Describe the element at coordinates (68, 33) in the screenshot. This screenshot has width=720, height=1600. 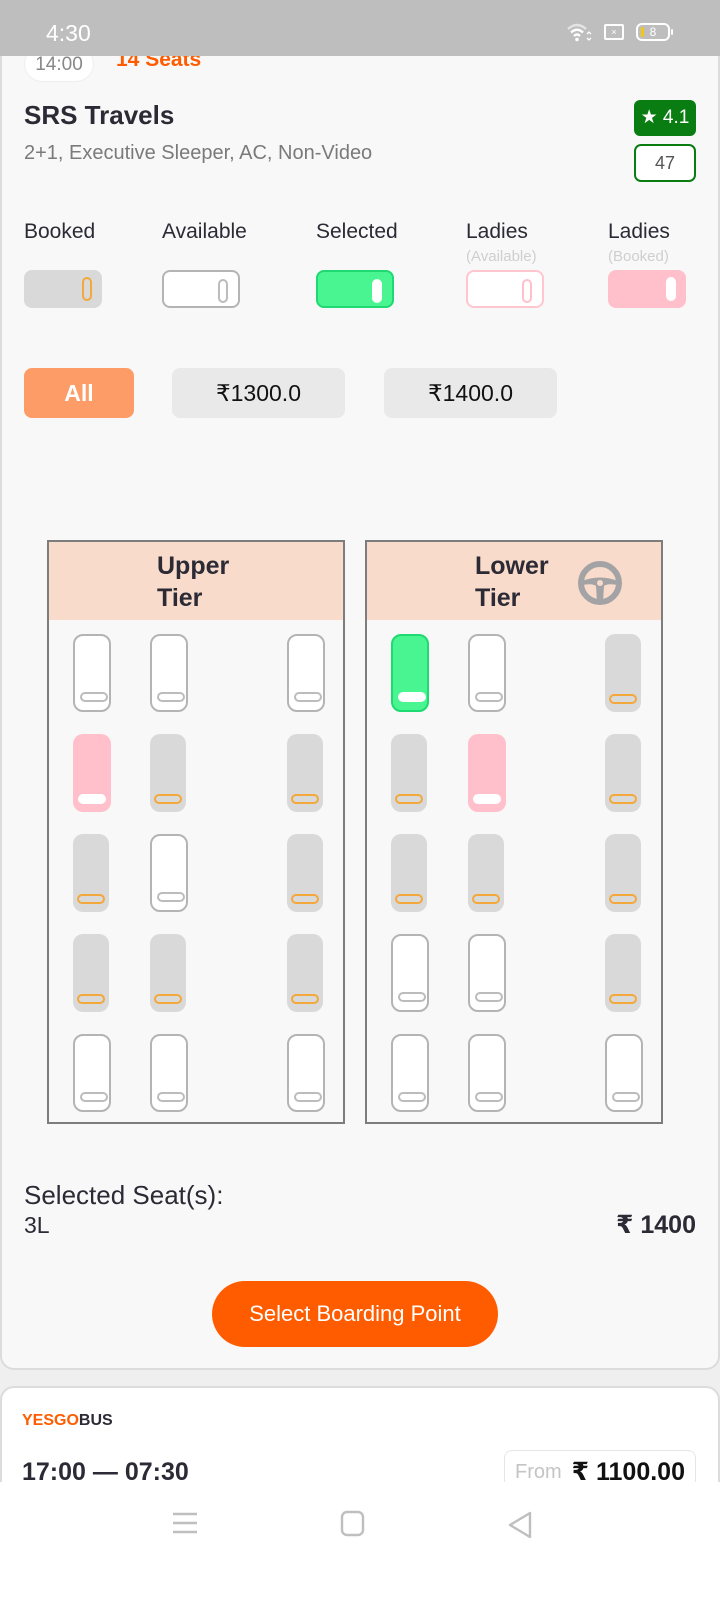
I see `status-time: 4:30` at that location.